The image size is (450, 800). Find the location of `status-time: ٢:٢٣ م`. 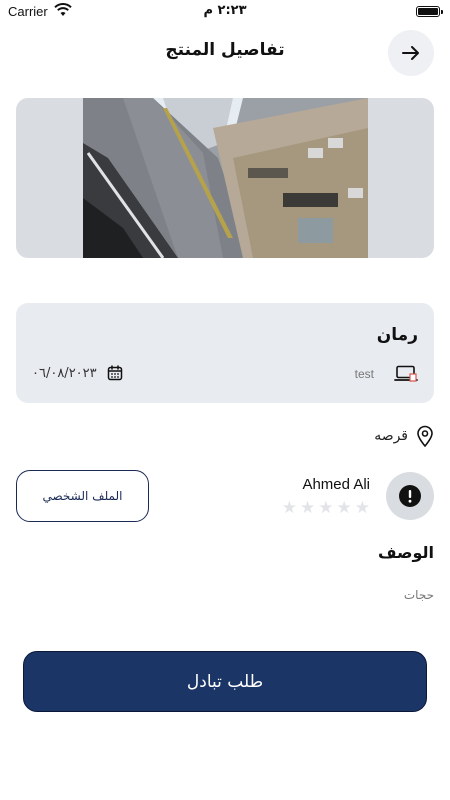

status-time: ٢:٢٣ م is located at coordinates (225, 10).